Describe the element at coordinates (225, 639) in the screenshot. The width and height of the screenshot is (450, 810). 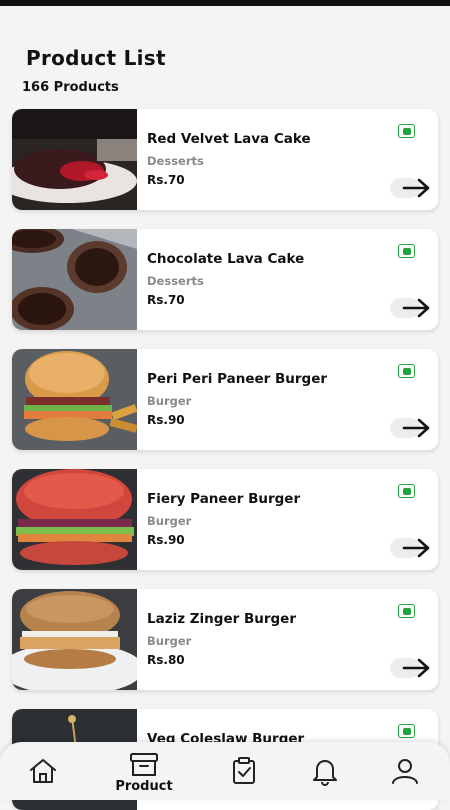
I see `product-card: Laziz Zinger Burger Burger Rs.80` at that location.